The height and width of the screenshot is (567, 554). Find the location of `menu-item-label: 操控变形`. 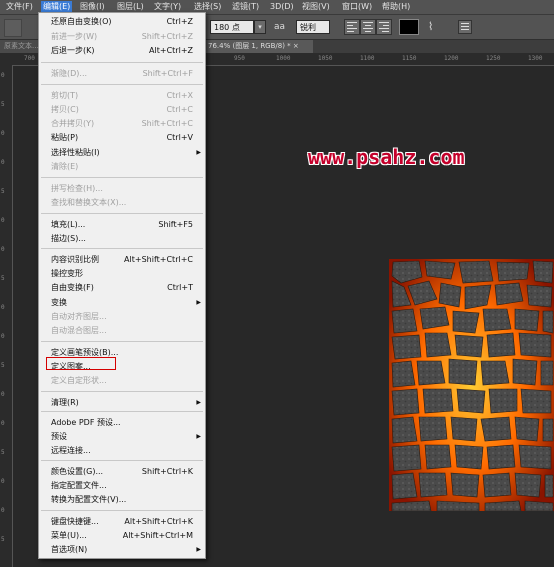

menu-item-label: 操控变形 is located at coordinates (67, 273).